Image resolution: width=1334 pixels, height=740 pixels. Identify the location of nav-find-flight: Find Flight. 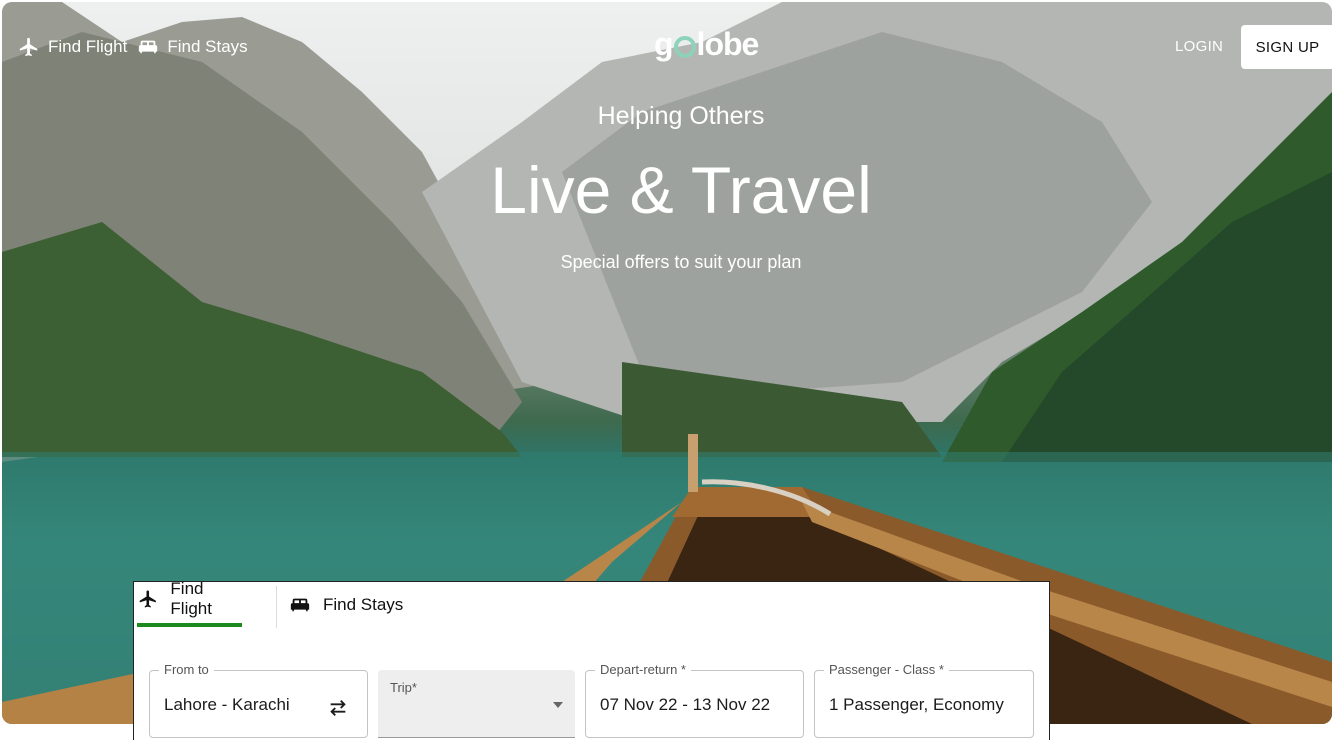
(72, 47).